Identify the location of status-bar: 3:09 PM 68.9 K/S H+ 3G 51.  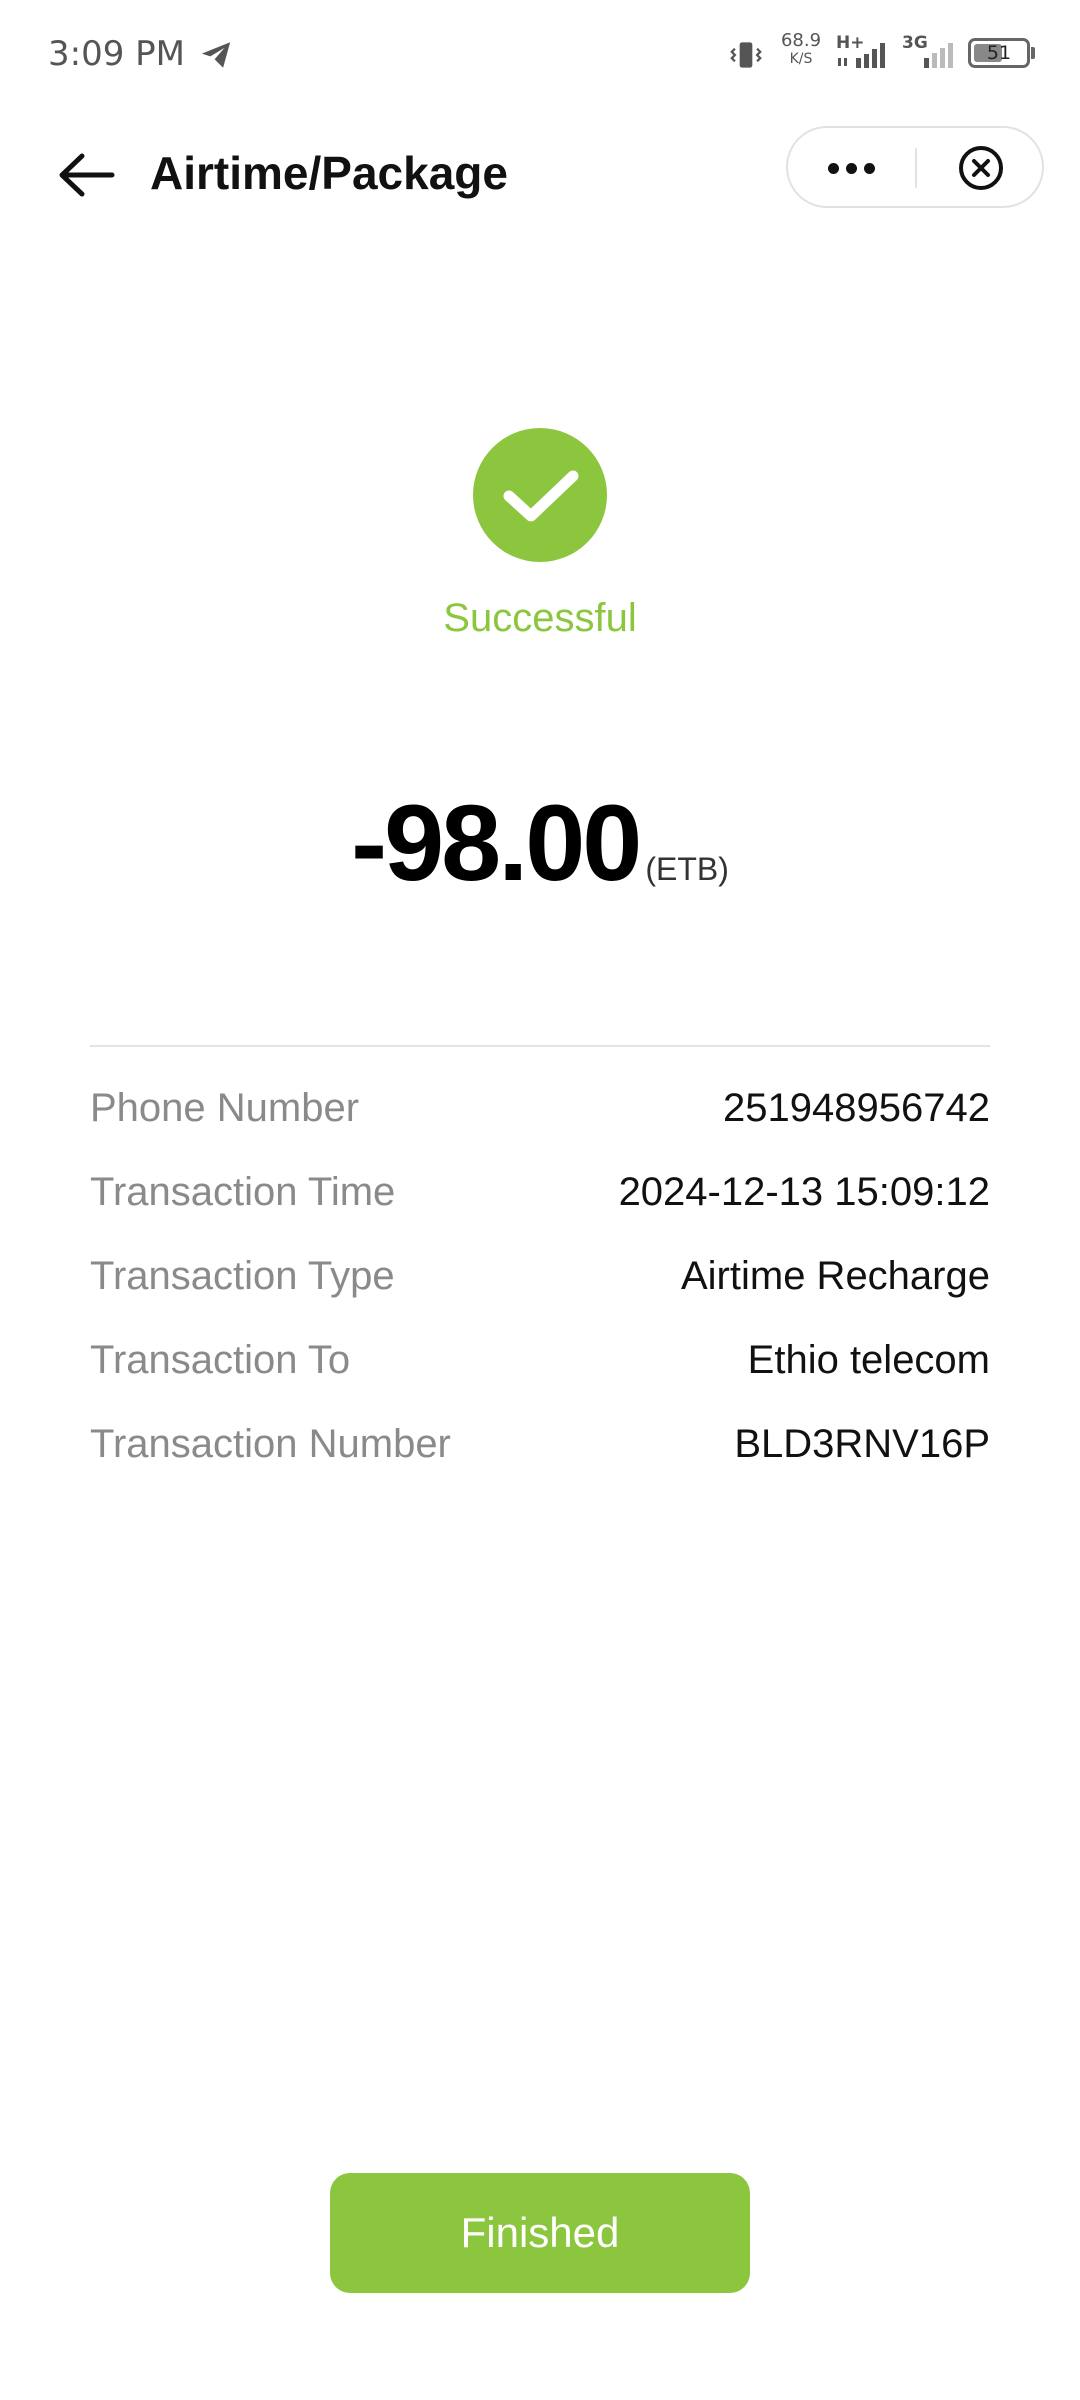
(540, 55).